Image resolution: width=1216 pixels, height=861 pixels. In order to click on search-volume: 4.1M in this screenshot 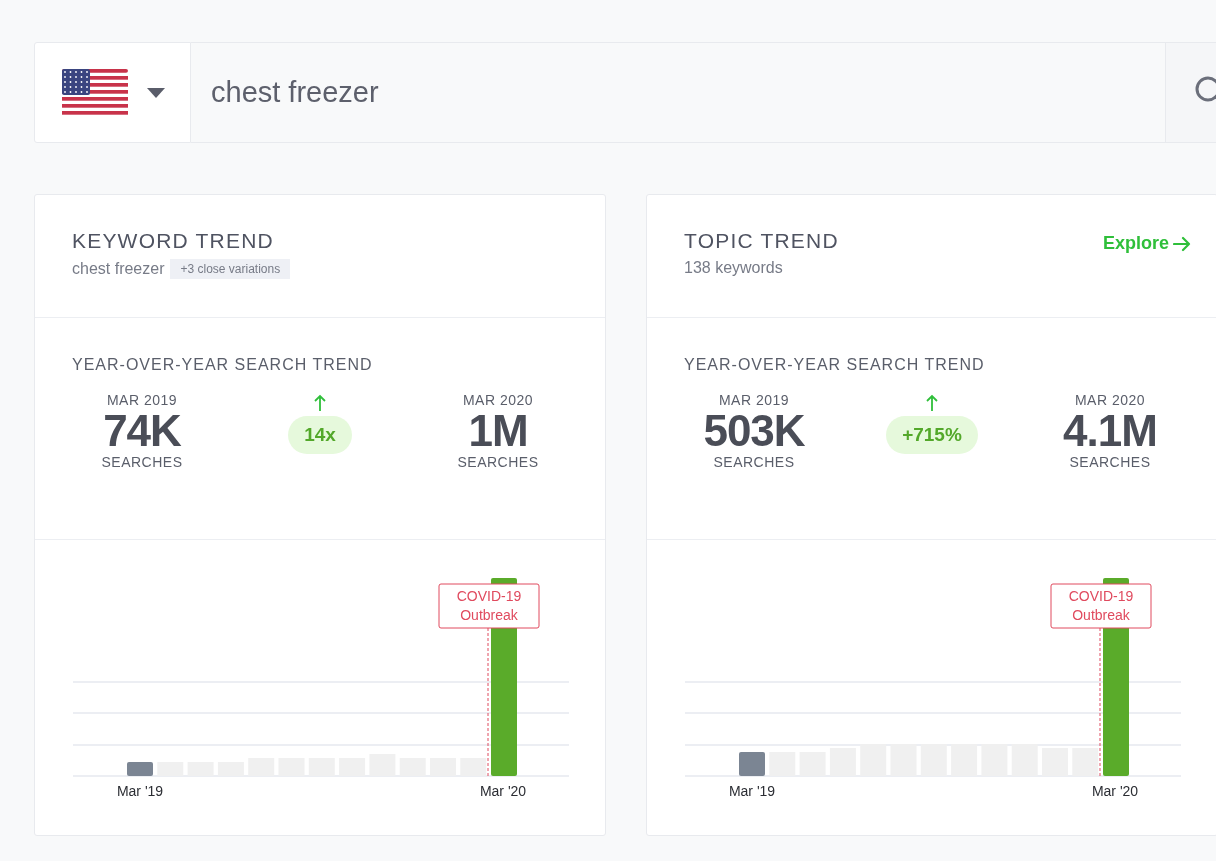, I will do `click(1110, 431)`.